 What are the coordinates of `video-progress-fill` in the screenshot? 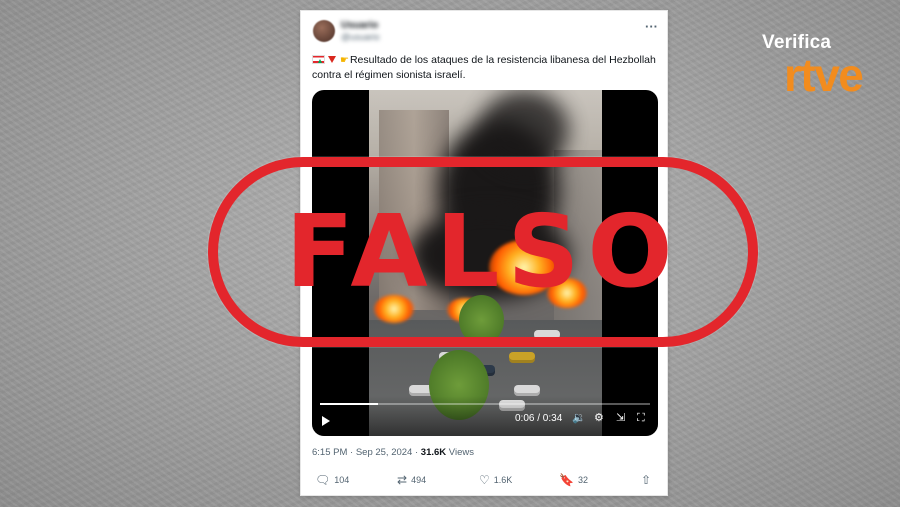 It's located at (349, 404).